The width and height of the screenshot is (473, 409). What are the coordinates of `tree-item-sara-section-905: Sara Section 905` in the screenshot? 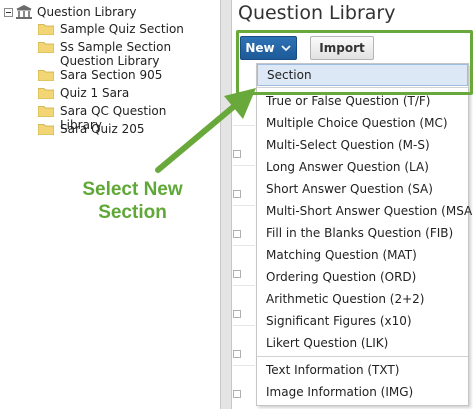 It's located at (100, 75).